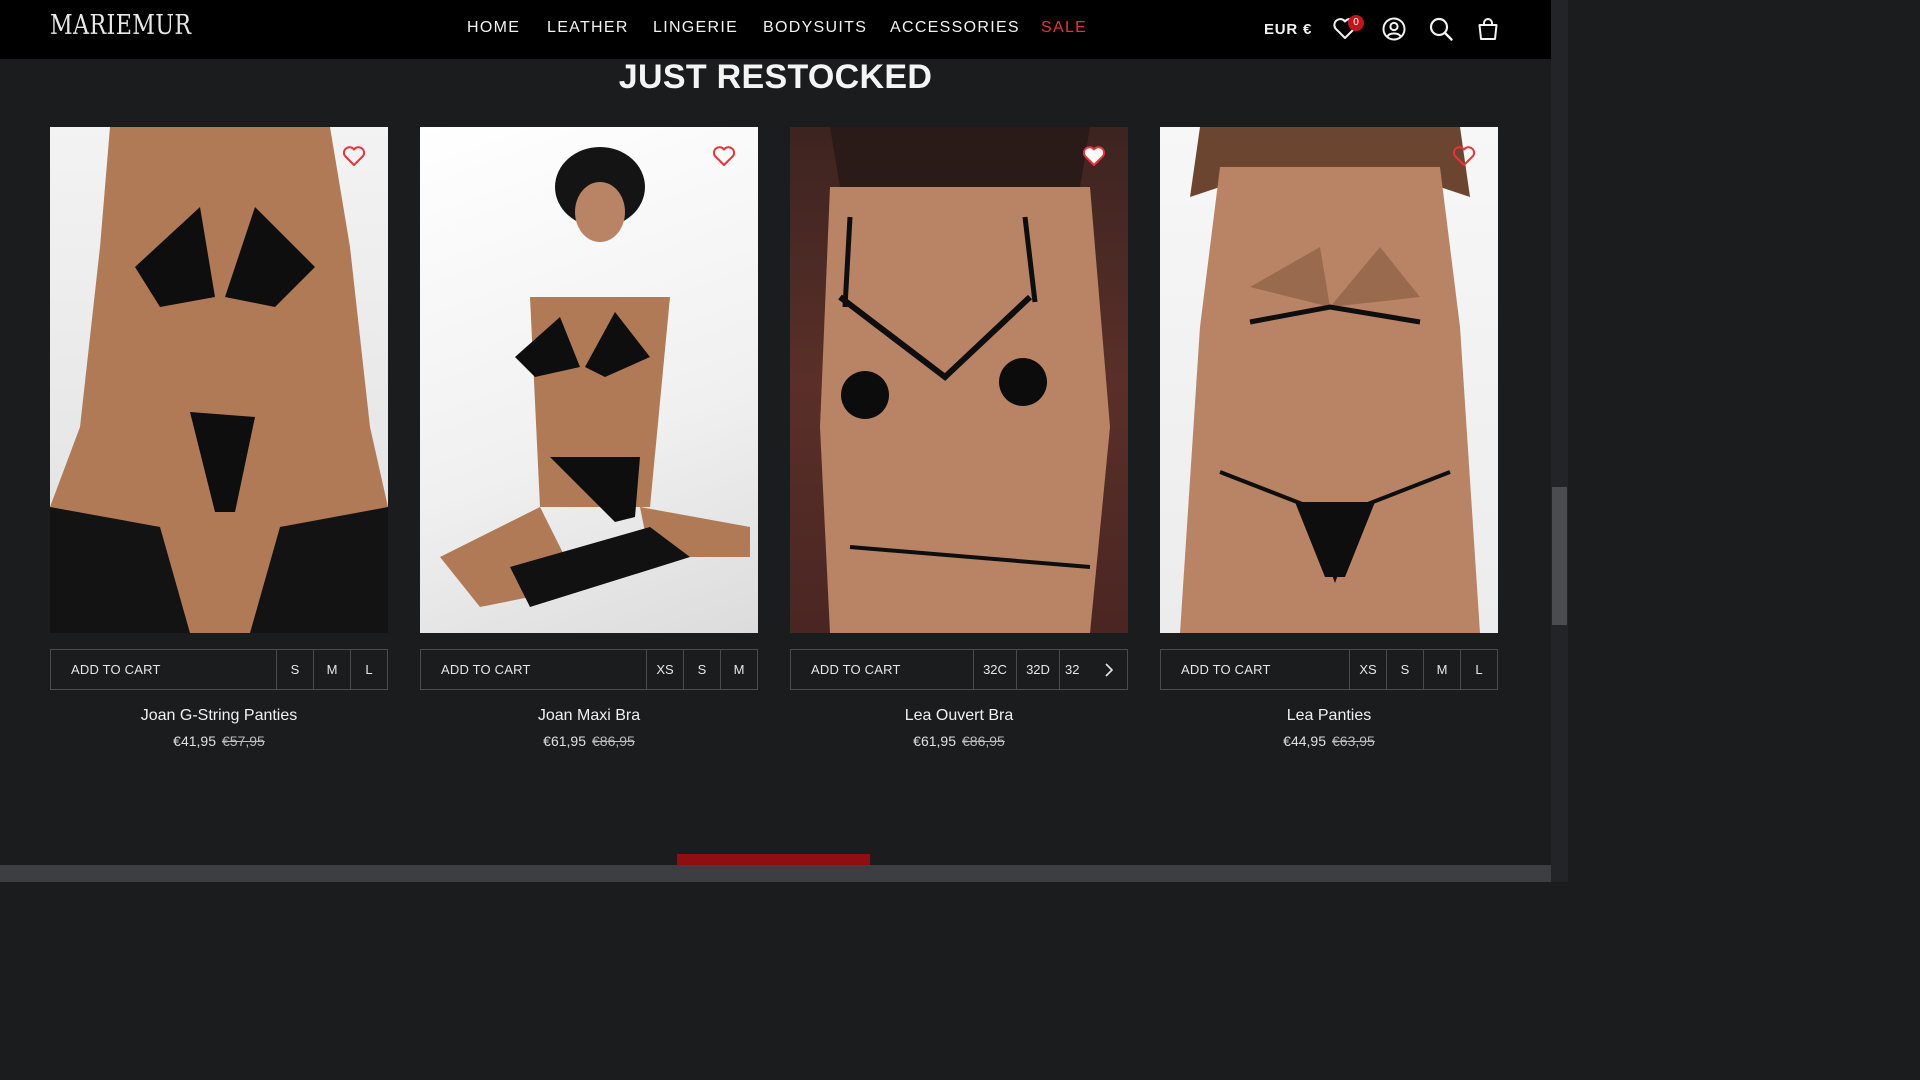 This screenshot has height=1080, width=1920. Describe the element at coordinates (194, 741) in the screenshot. I see `sale-price: €41,95` at that location.